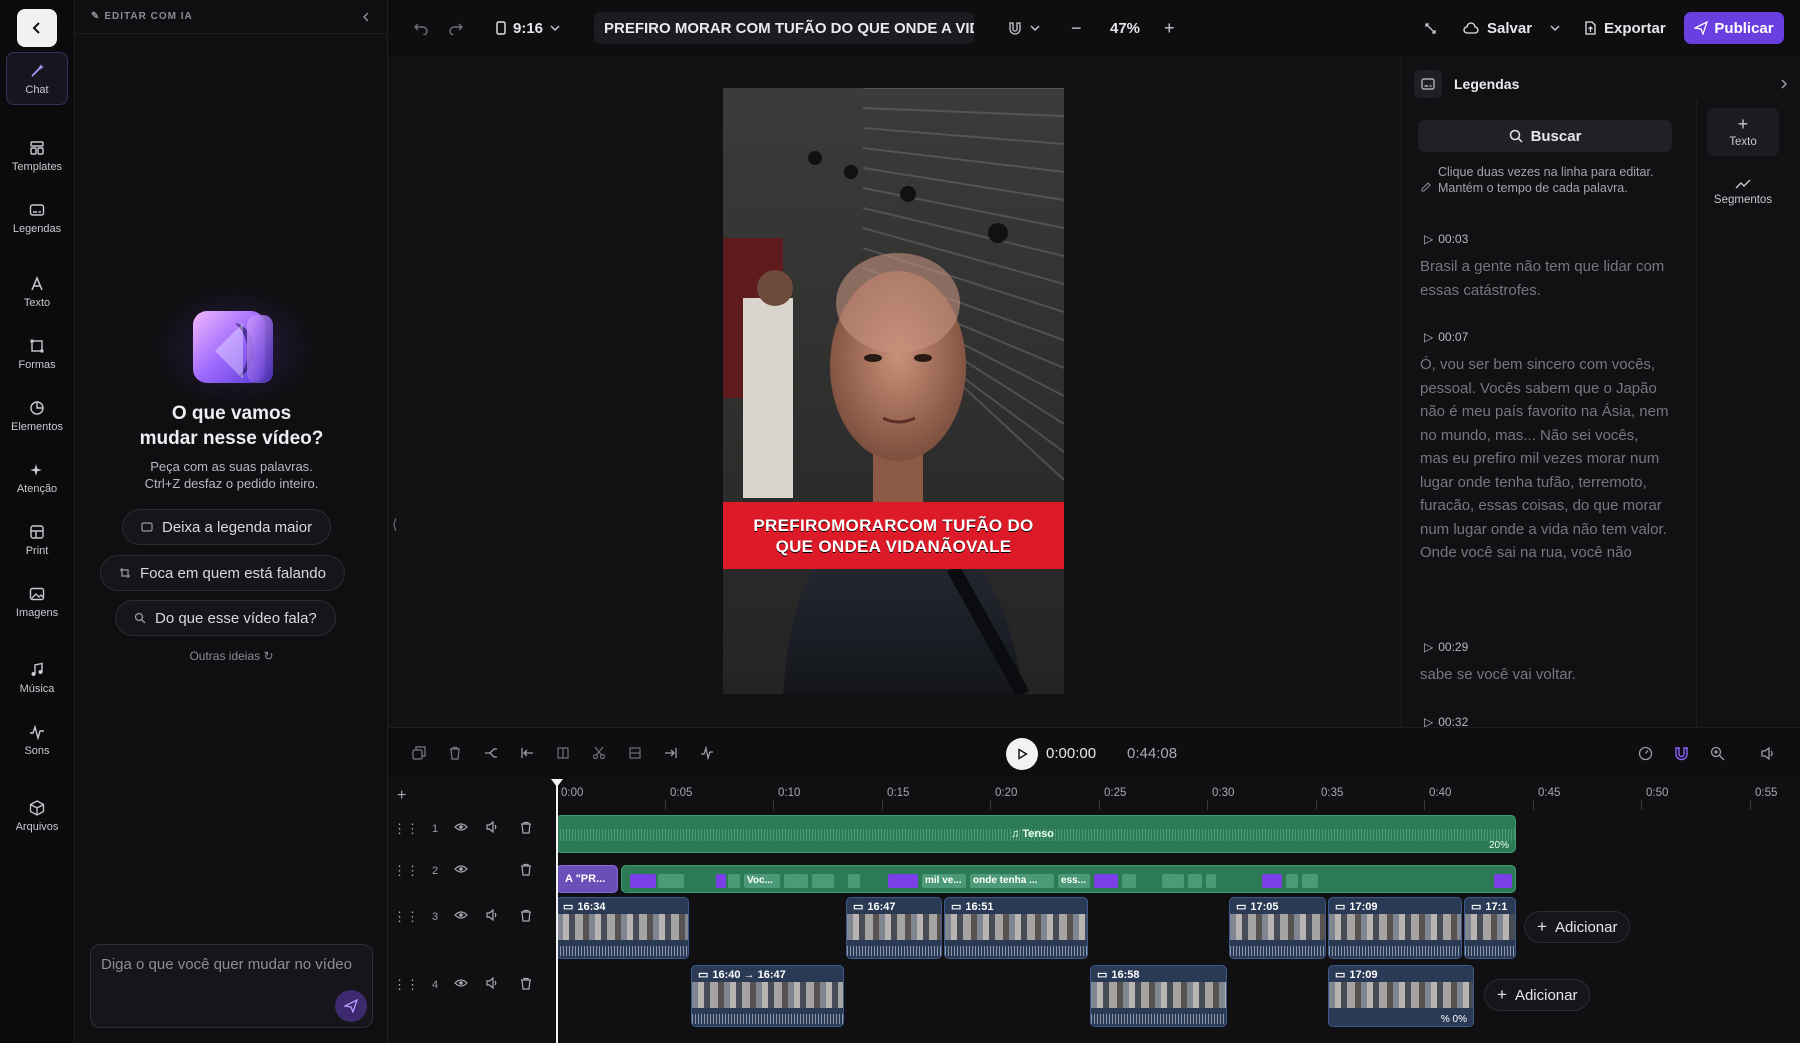 The image size is (1800, 1043). Describe the element at coordinates (37, 218) in the screenshot. I see `rail-item-legendas: Legendas` at that location.